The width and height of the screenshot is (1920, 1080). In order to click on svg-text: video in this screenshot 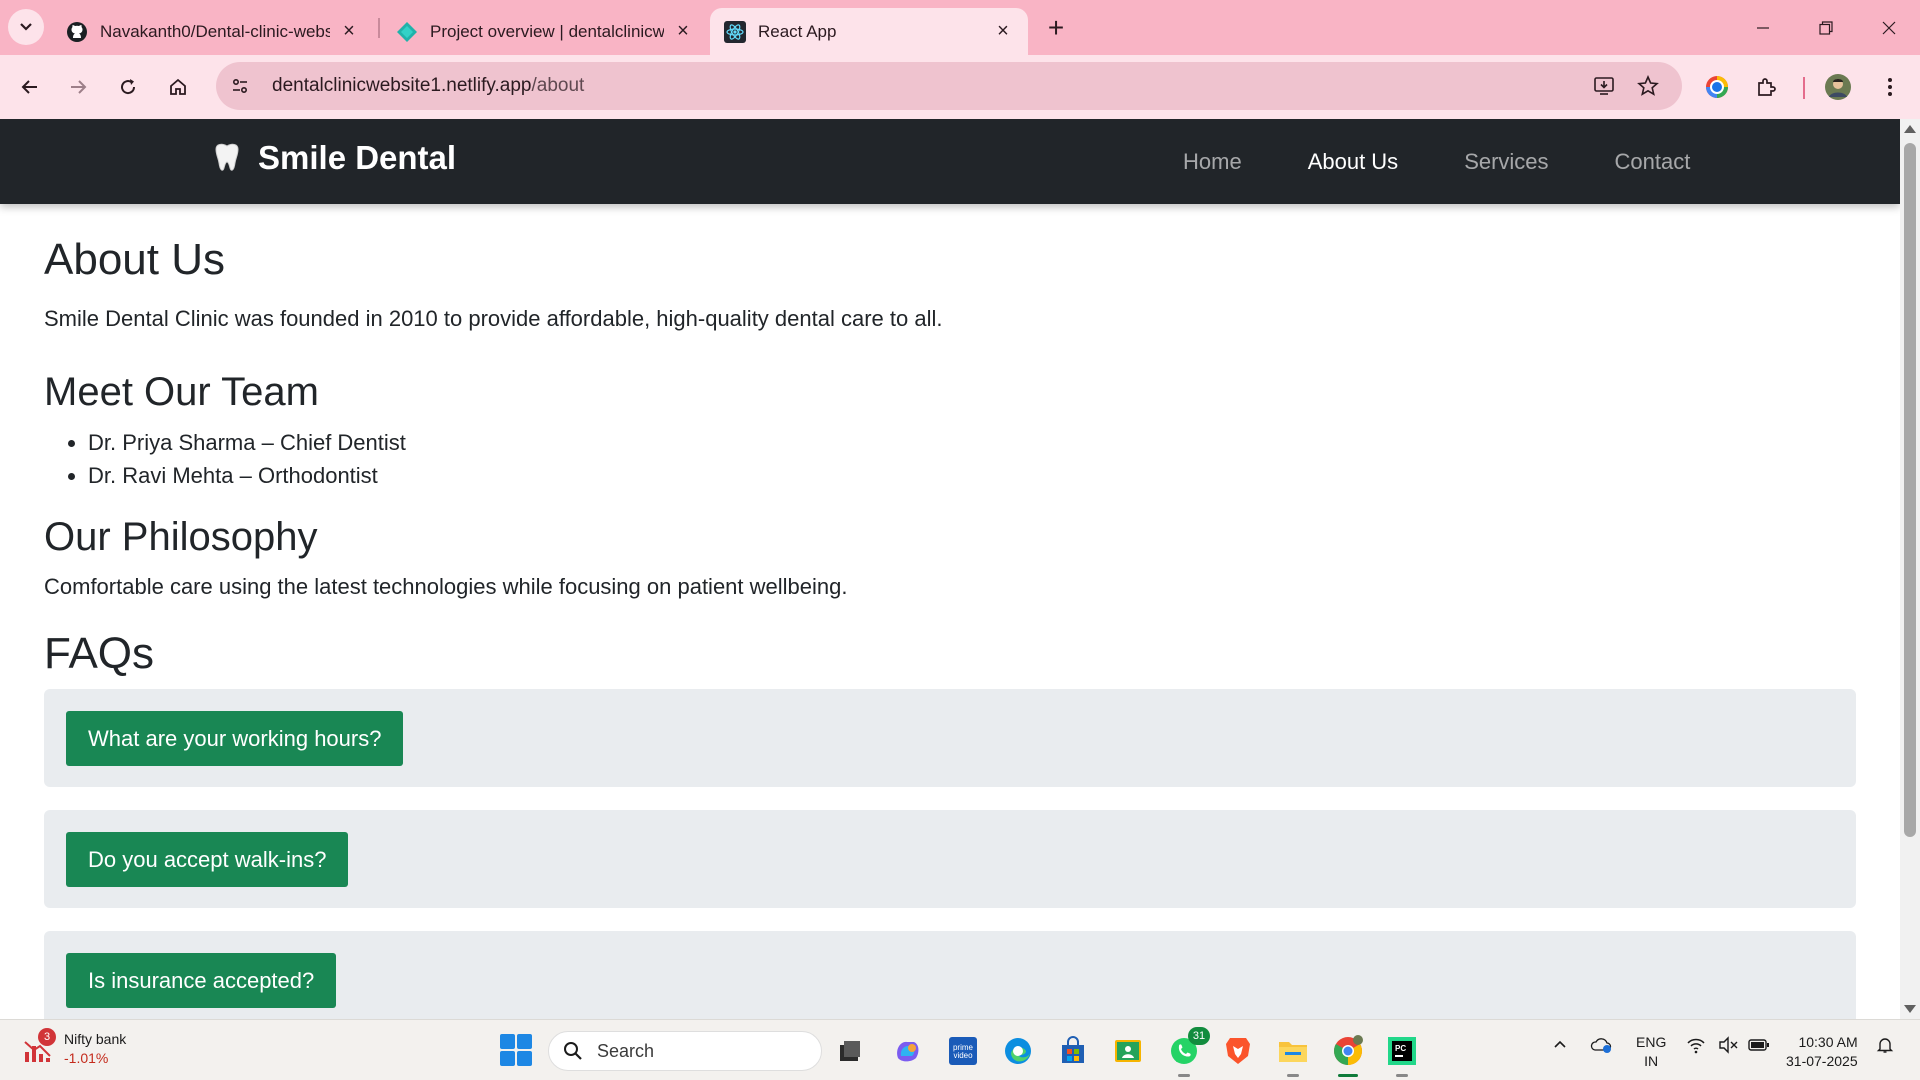, I will do `click(963, 1055)`.